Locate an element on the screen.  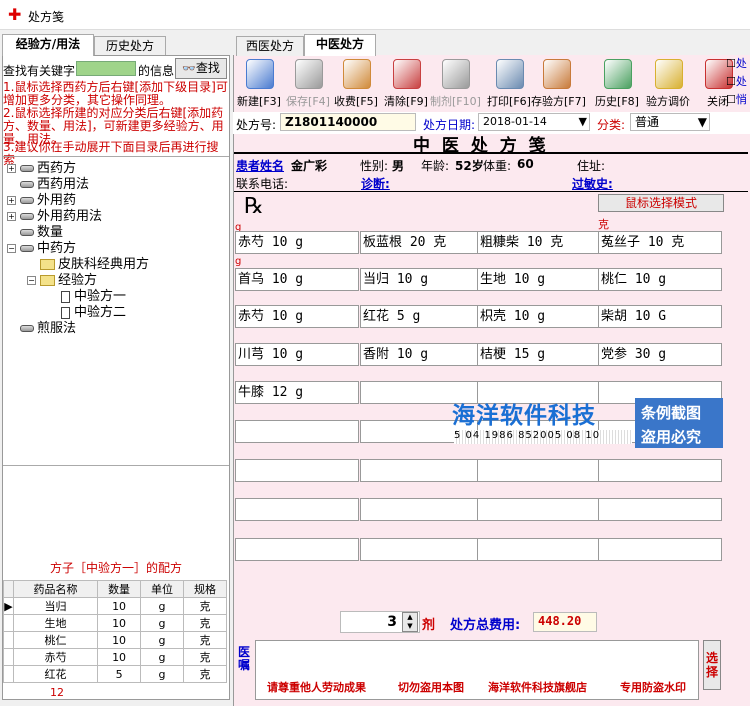
tree-item-jianfufa: 煎服法 is located at coordinates (48, 329).